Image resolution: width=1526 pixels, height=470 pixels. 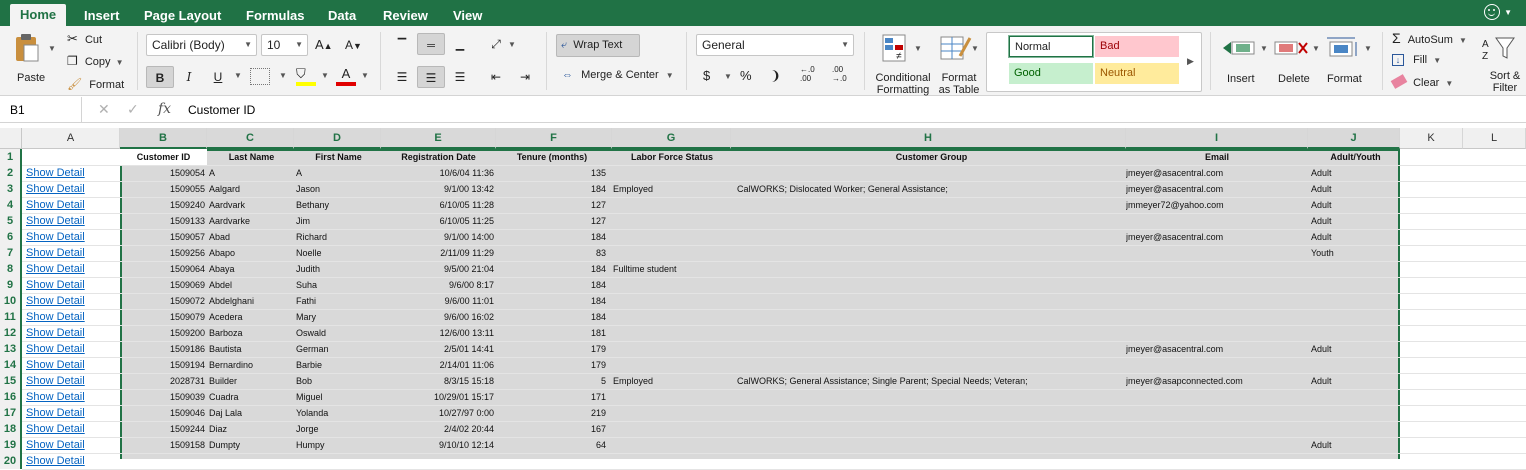 What do you see at coordinates (1354, 138) in the screenshot?
I see `column-header: J` at bounding box center [1354, 138].